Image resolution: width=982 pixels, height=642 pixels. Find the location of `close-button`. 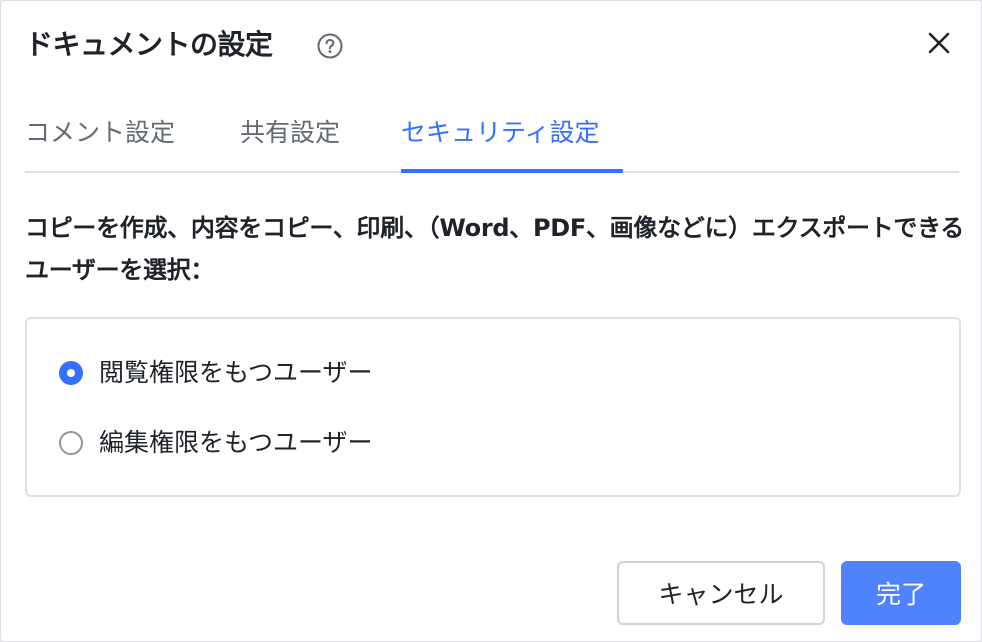

close-button is located at coordinates (939, 45).